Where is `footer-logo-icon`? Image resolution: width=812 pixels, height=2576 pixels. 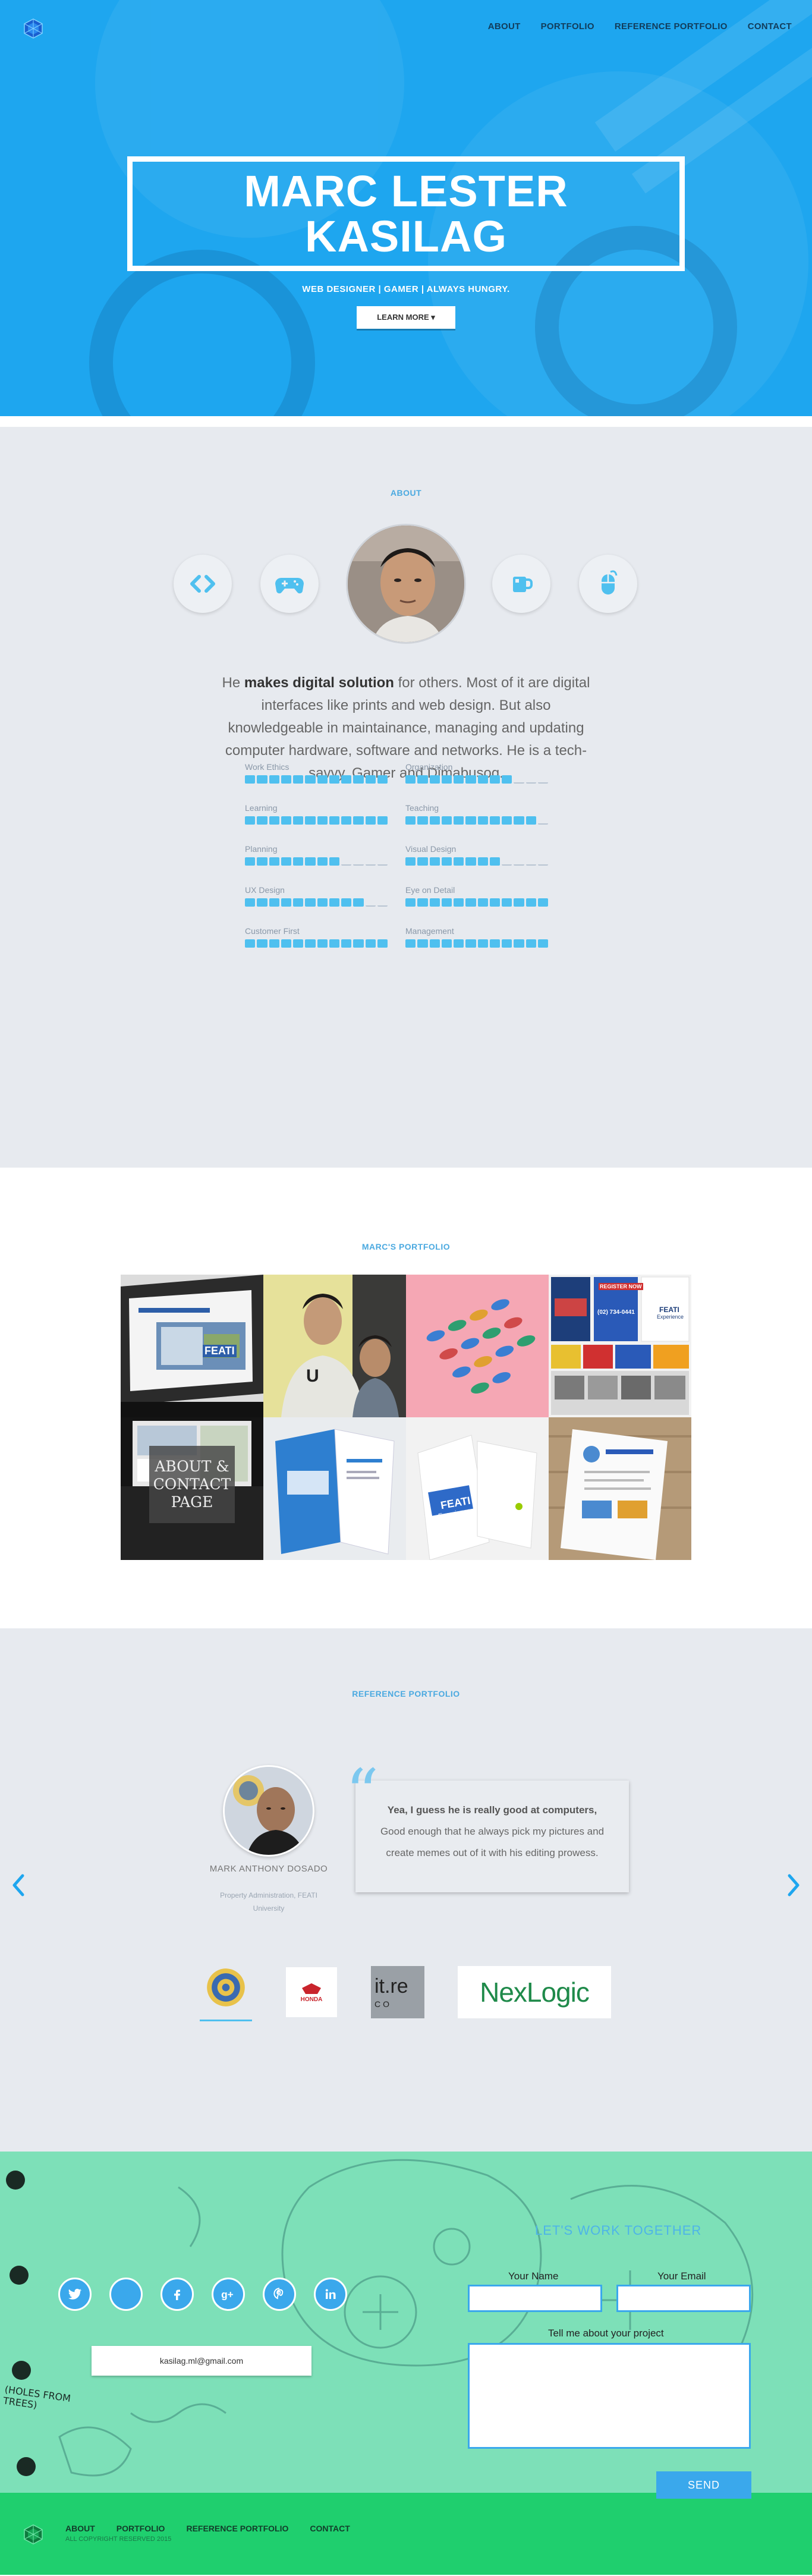
footer-logo-icon is located at coordinates (33, 2534).